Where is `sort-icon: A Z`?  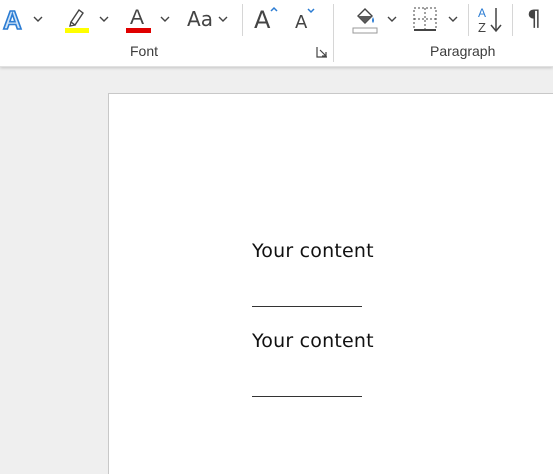 sort-icon: A Z is located at coordinates (490, 20).